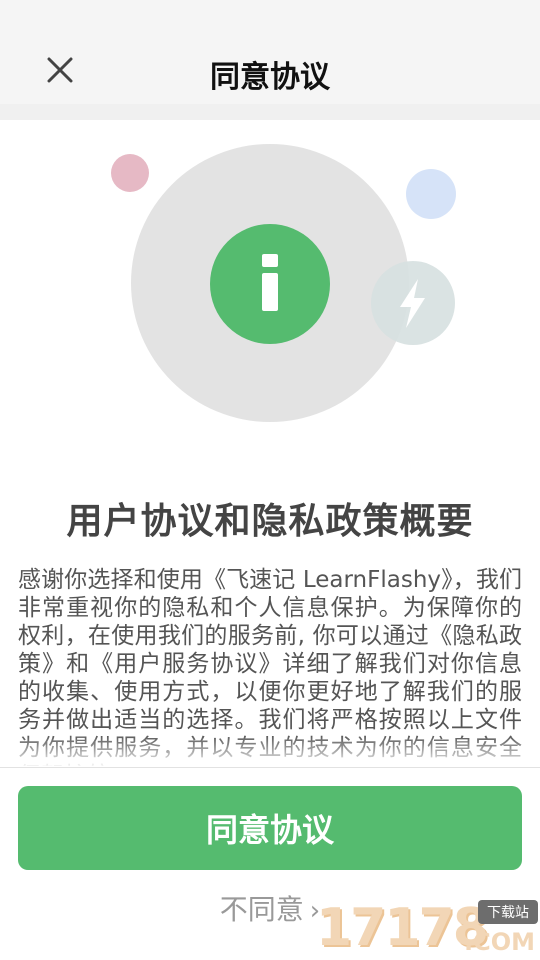  Describe the element at coordinates (270, 112) in the screenshot. I see `header-divider-band` at that location.